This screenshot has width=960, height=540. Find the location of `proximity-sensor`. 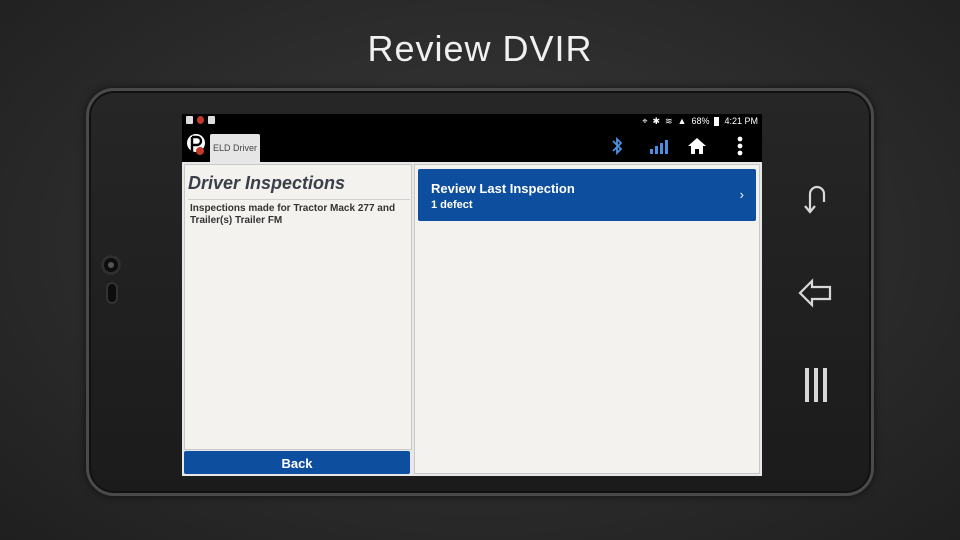

proximity-sensor is located at coordinates (112, 293).